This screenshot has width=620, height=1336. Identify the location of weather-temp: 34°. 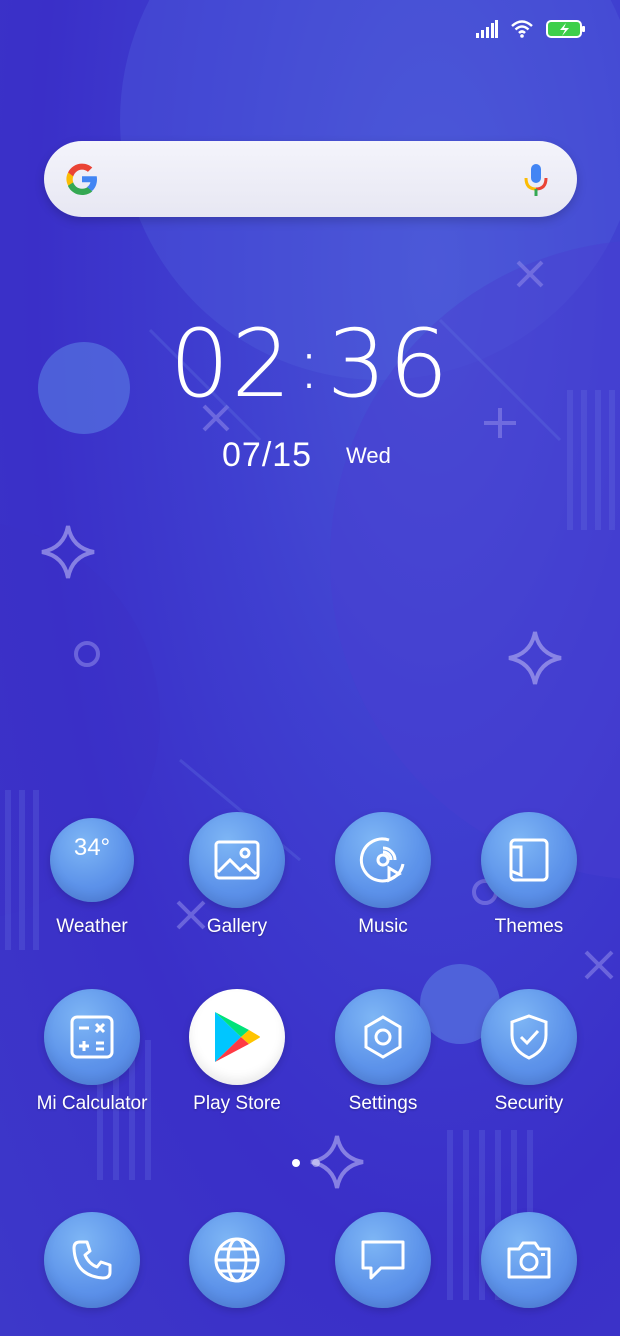
(92, 847).